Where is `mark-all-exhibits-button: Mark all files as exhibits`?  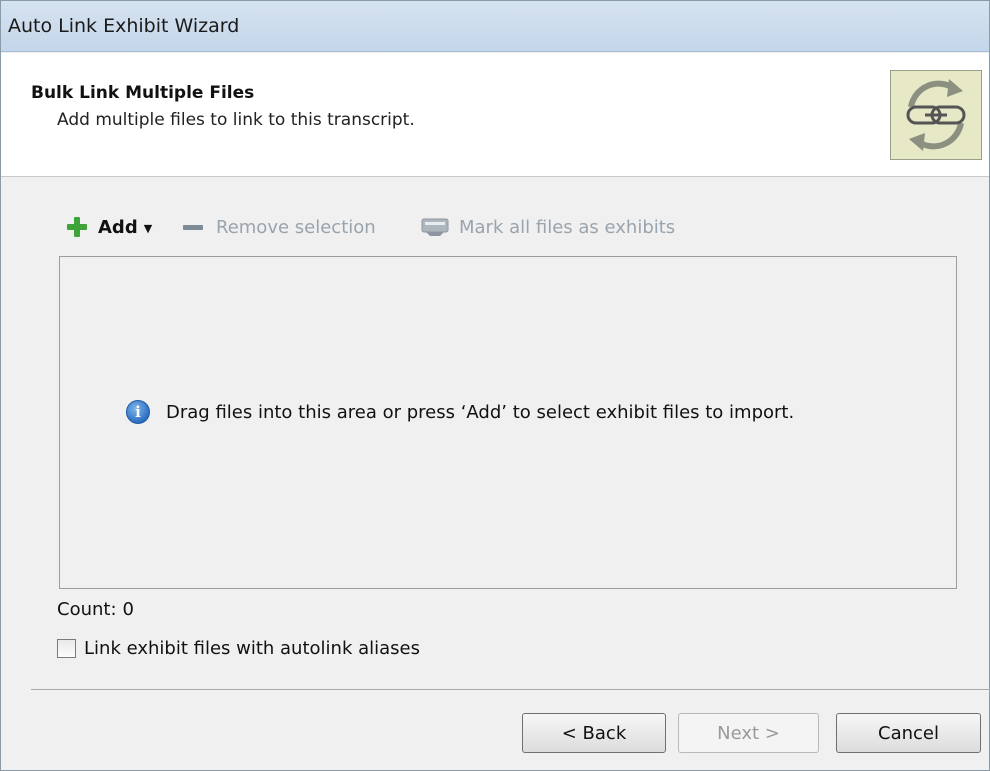 mark-all-exhibits-button: Mark all files as exhibits is located at coordinates (547, 227).